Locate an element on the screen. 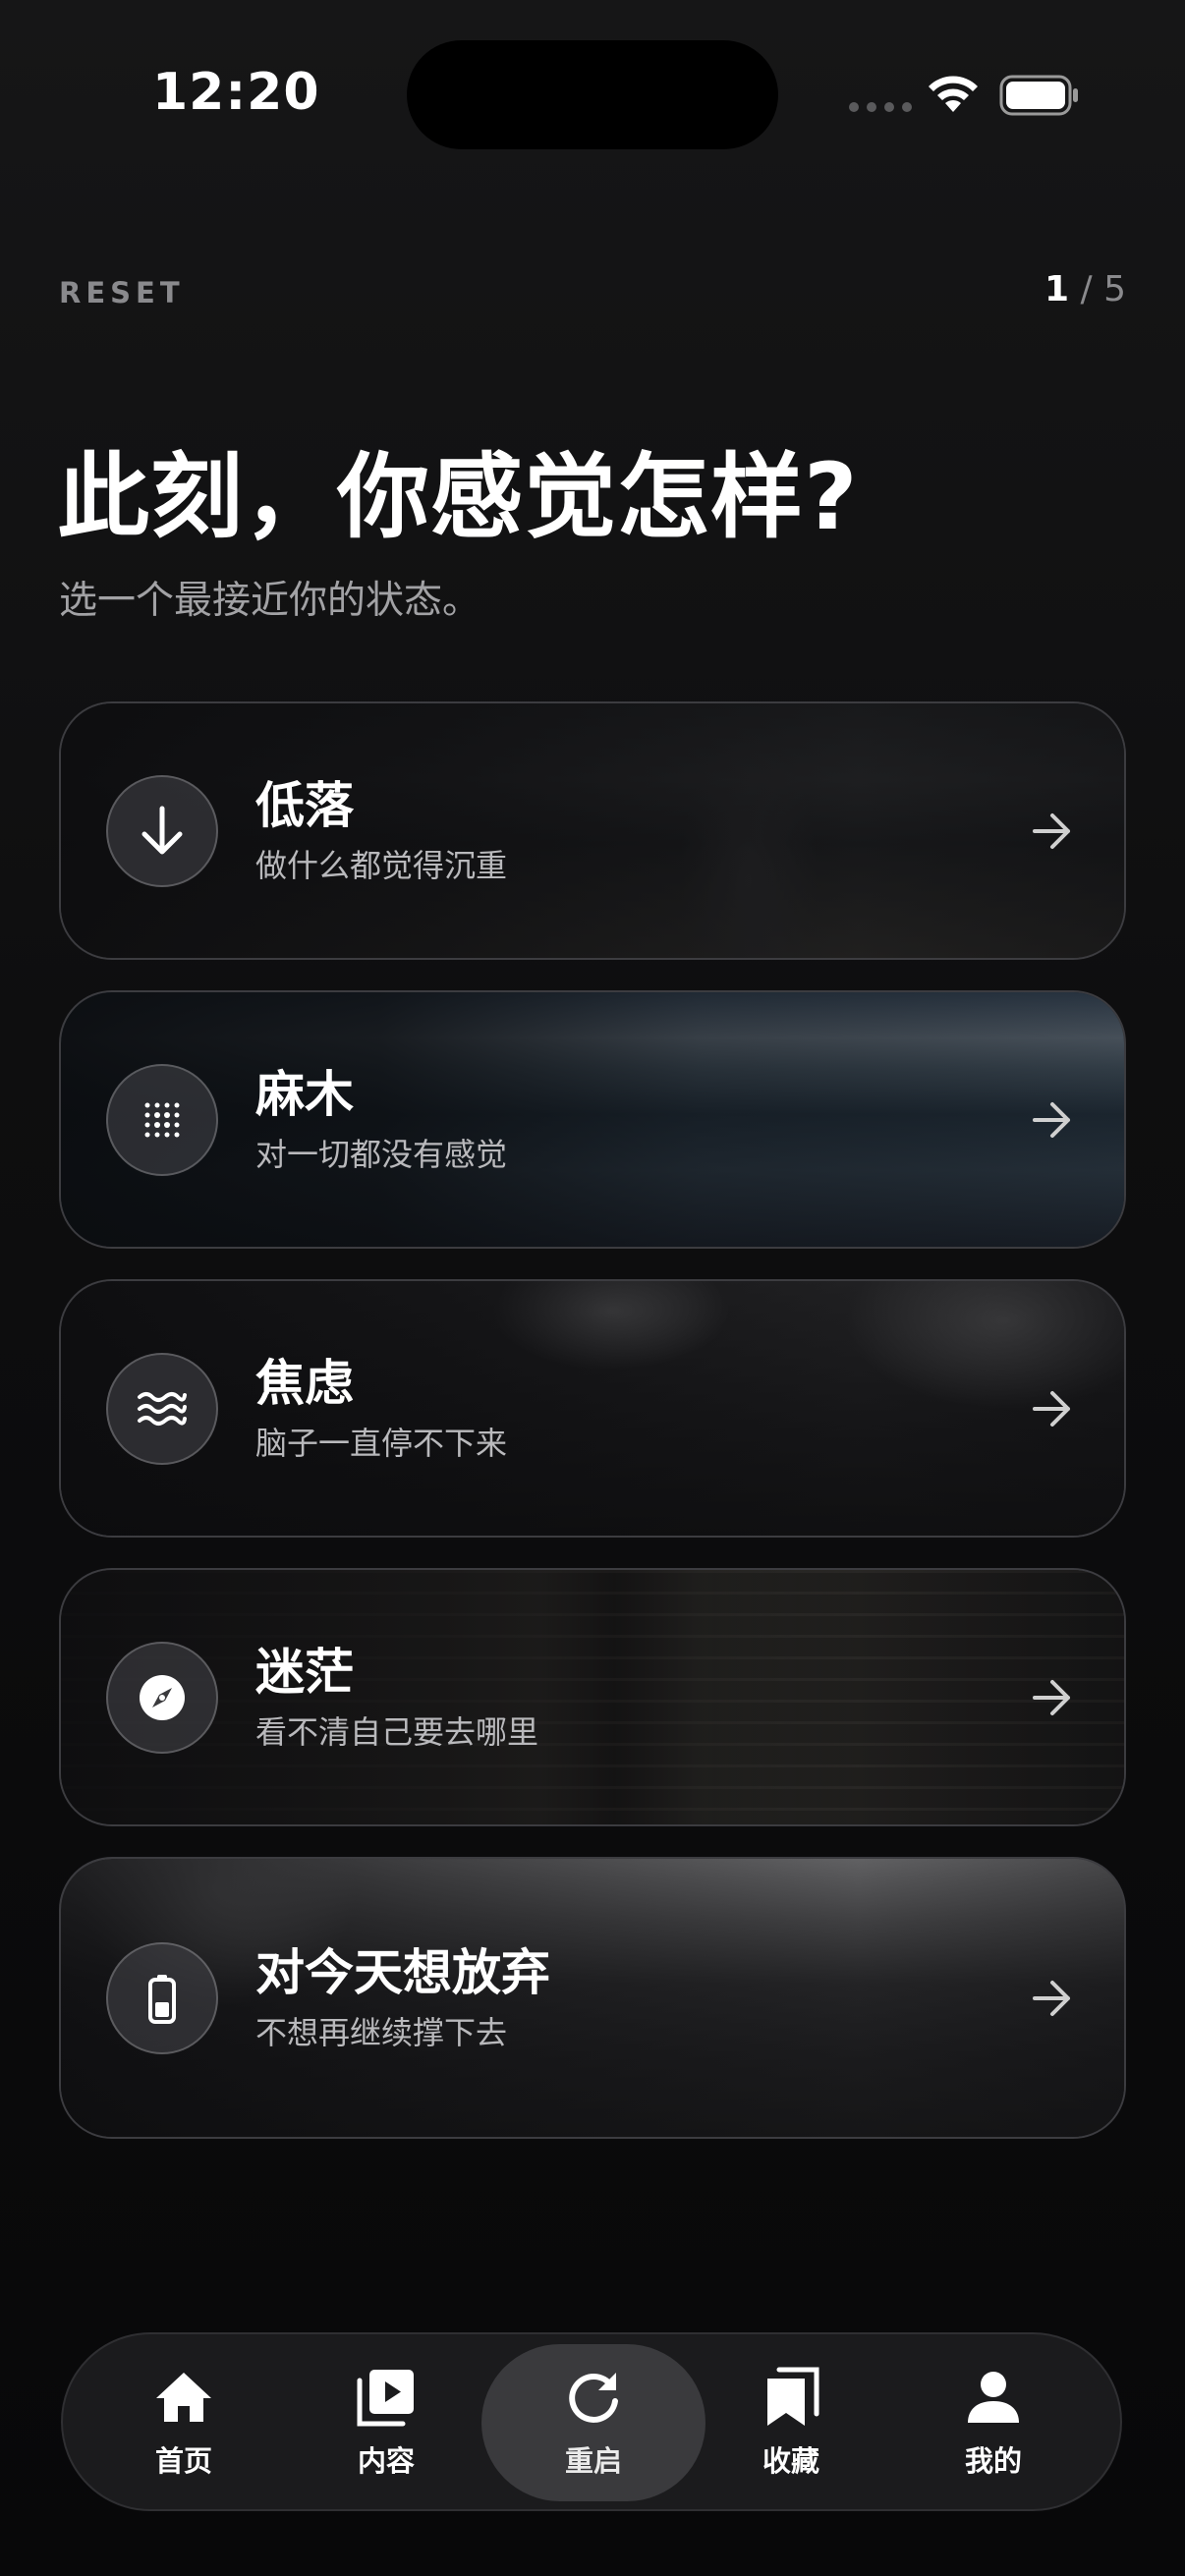  tab-label: 收藏 is located at coordinates (790, 2461).